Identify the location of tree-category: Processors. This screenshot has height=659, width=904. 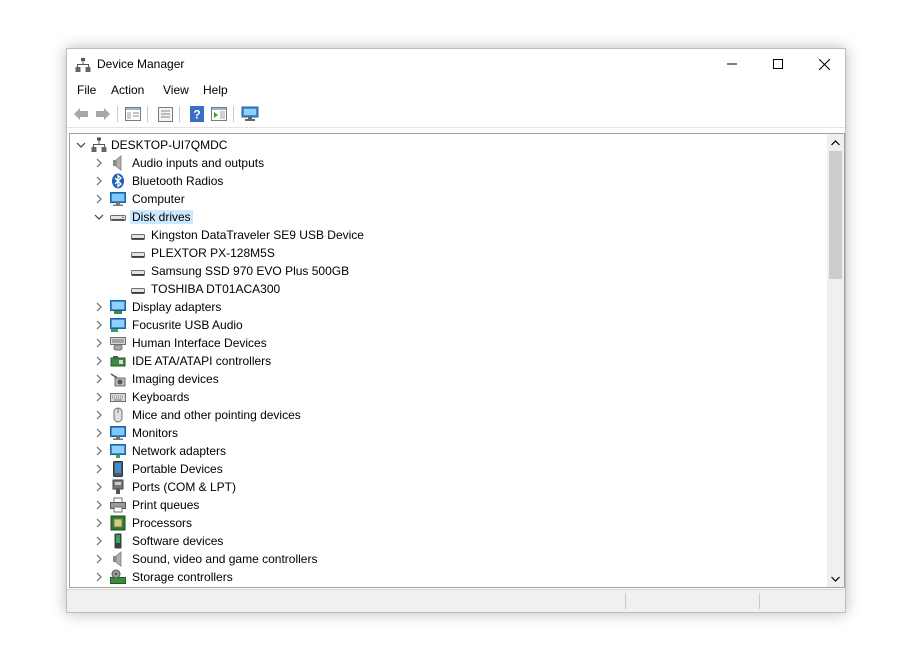
(447, 523).